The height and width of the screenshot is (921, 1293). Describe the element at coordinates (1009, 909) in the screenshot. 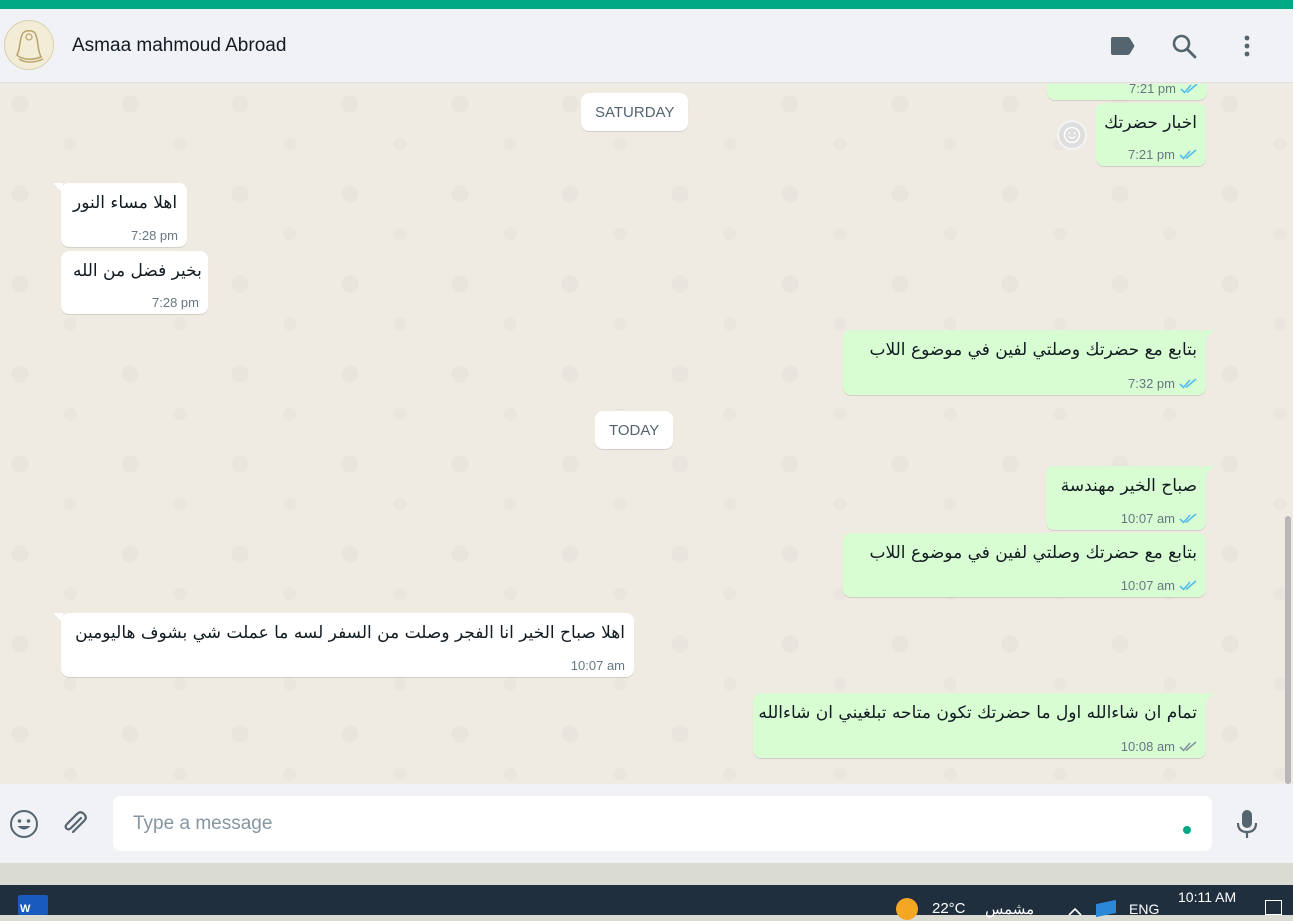

I see `weather-condition: مشمس` at that location.